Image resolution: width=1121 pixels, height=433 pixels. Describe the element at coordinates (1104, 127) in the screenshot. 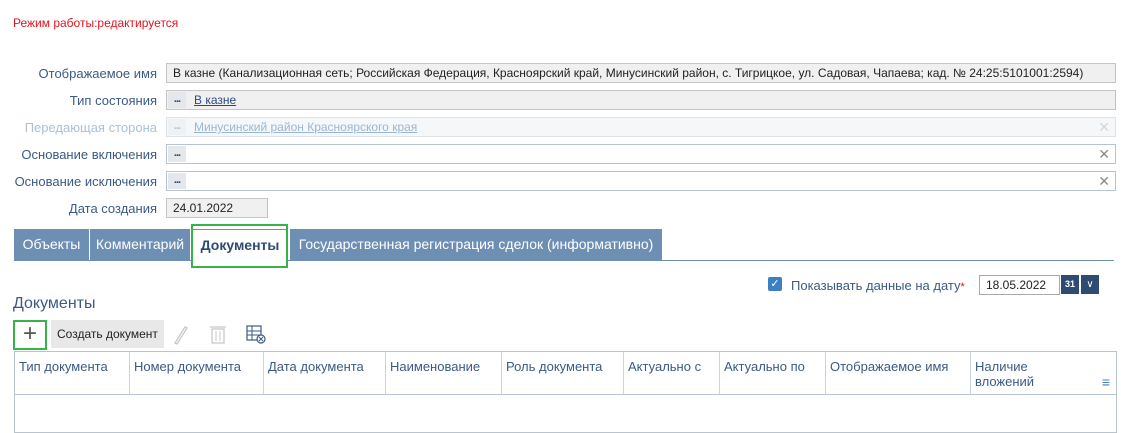

I see `transferring-party-clear-icon: ✕` at that location.